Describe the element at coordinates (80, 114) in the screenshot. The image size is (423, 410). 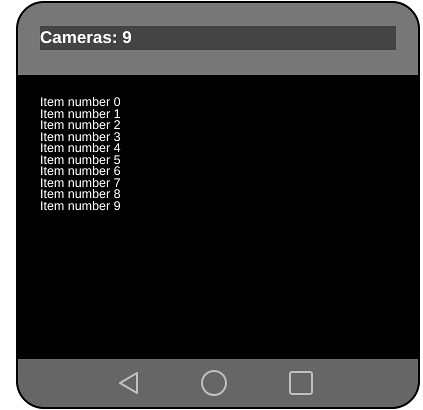
I see `list-item: Item number 1` at that location.